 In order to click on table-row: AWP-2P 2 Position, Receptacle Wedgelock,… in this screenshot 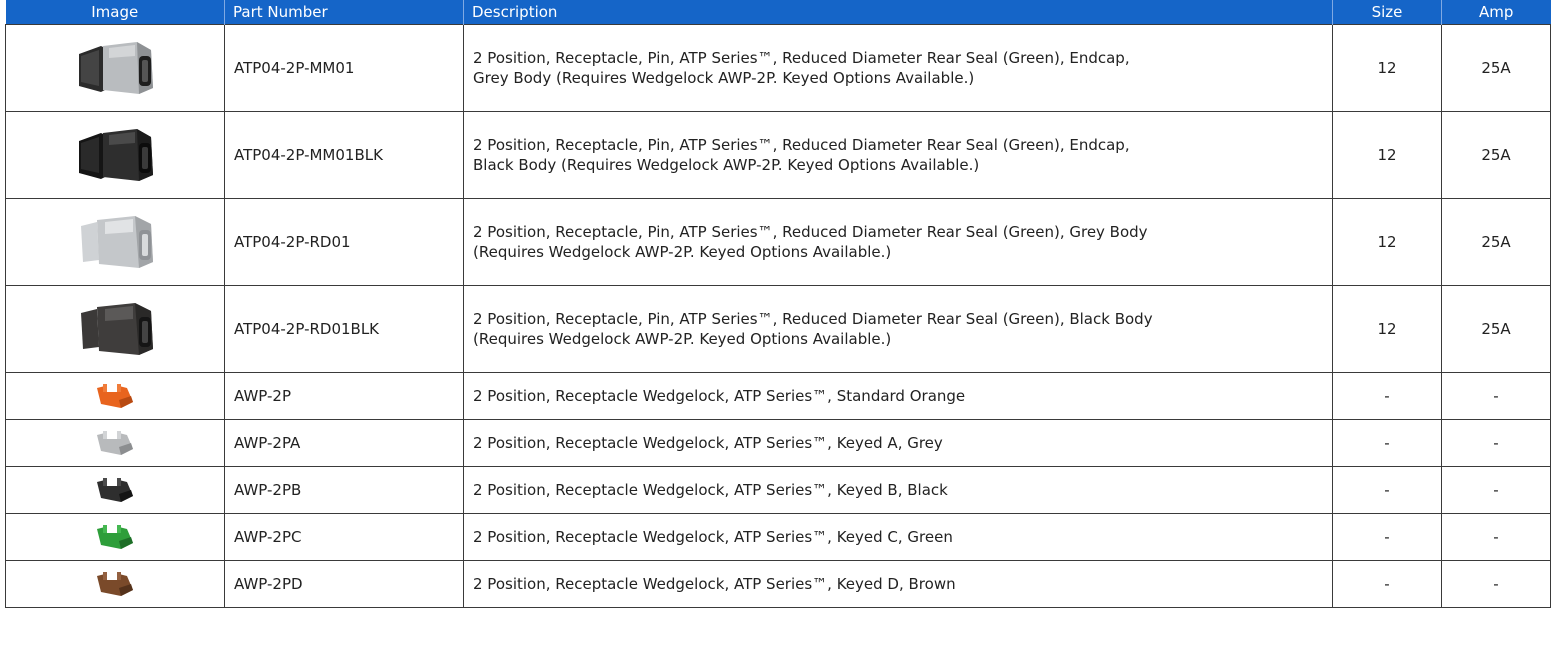, I will do `click(778, 396)`.